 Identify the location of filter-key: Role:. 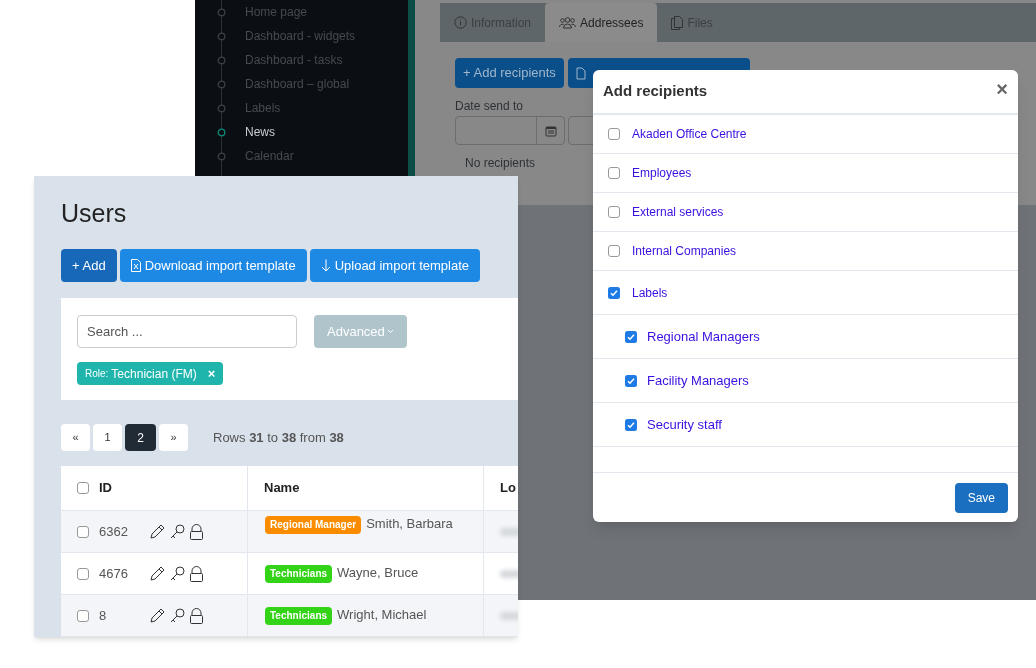
(97, 373).